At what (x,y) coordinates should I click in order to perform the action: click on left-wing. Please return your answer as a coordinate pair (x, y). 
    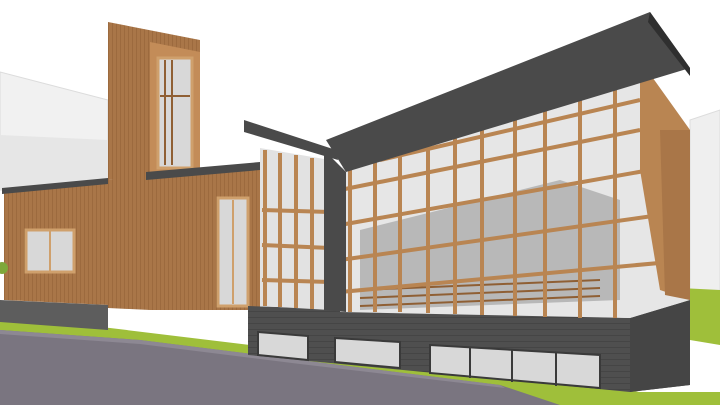
    Looking at the image, I should click on (54, 254).